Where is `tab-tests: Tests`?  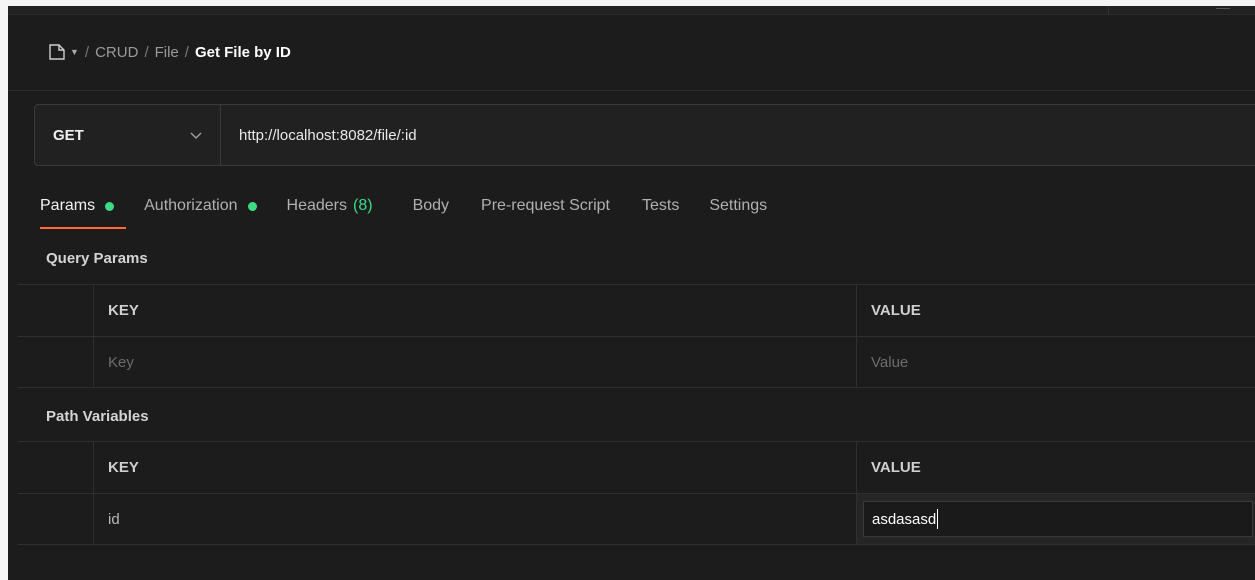 tab-tests: Tests is located at coordinates (660, 206).